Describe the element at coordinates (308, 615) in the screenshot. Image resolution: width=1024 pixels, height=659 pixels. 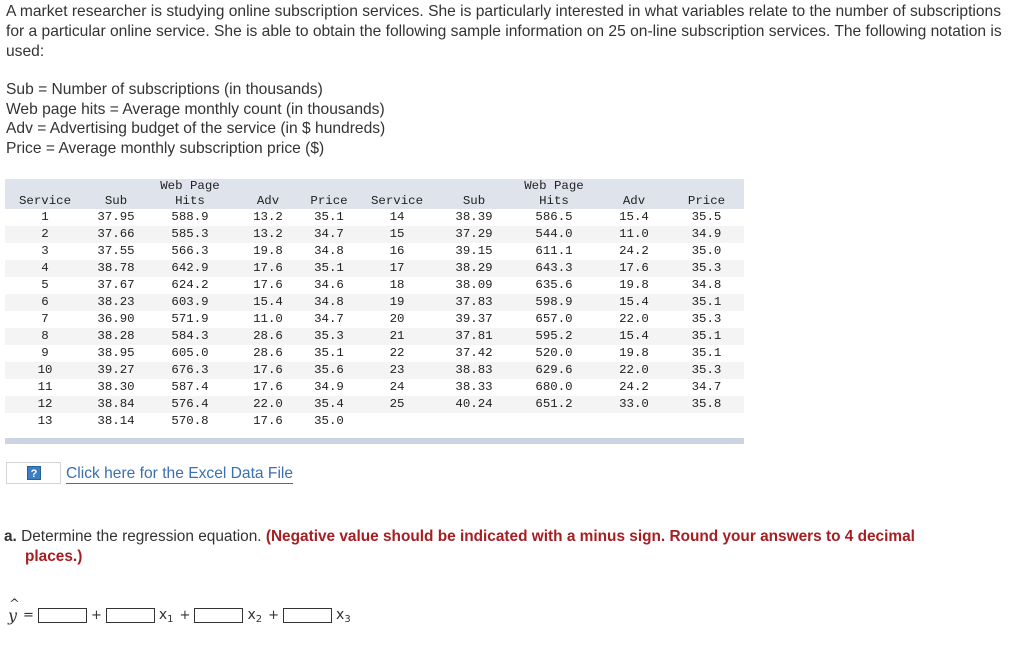
I see `coefficient-x3-input` at that location.